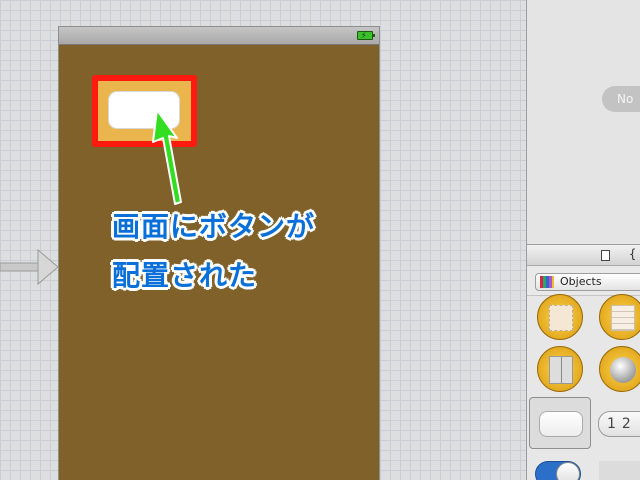  I want to click on library-toolbar: {, so click(583, 255).